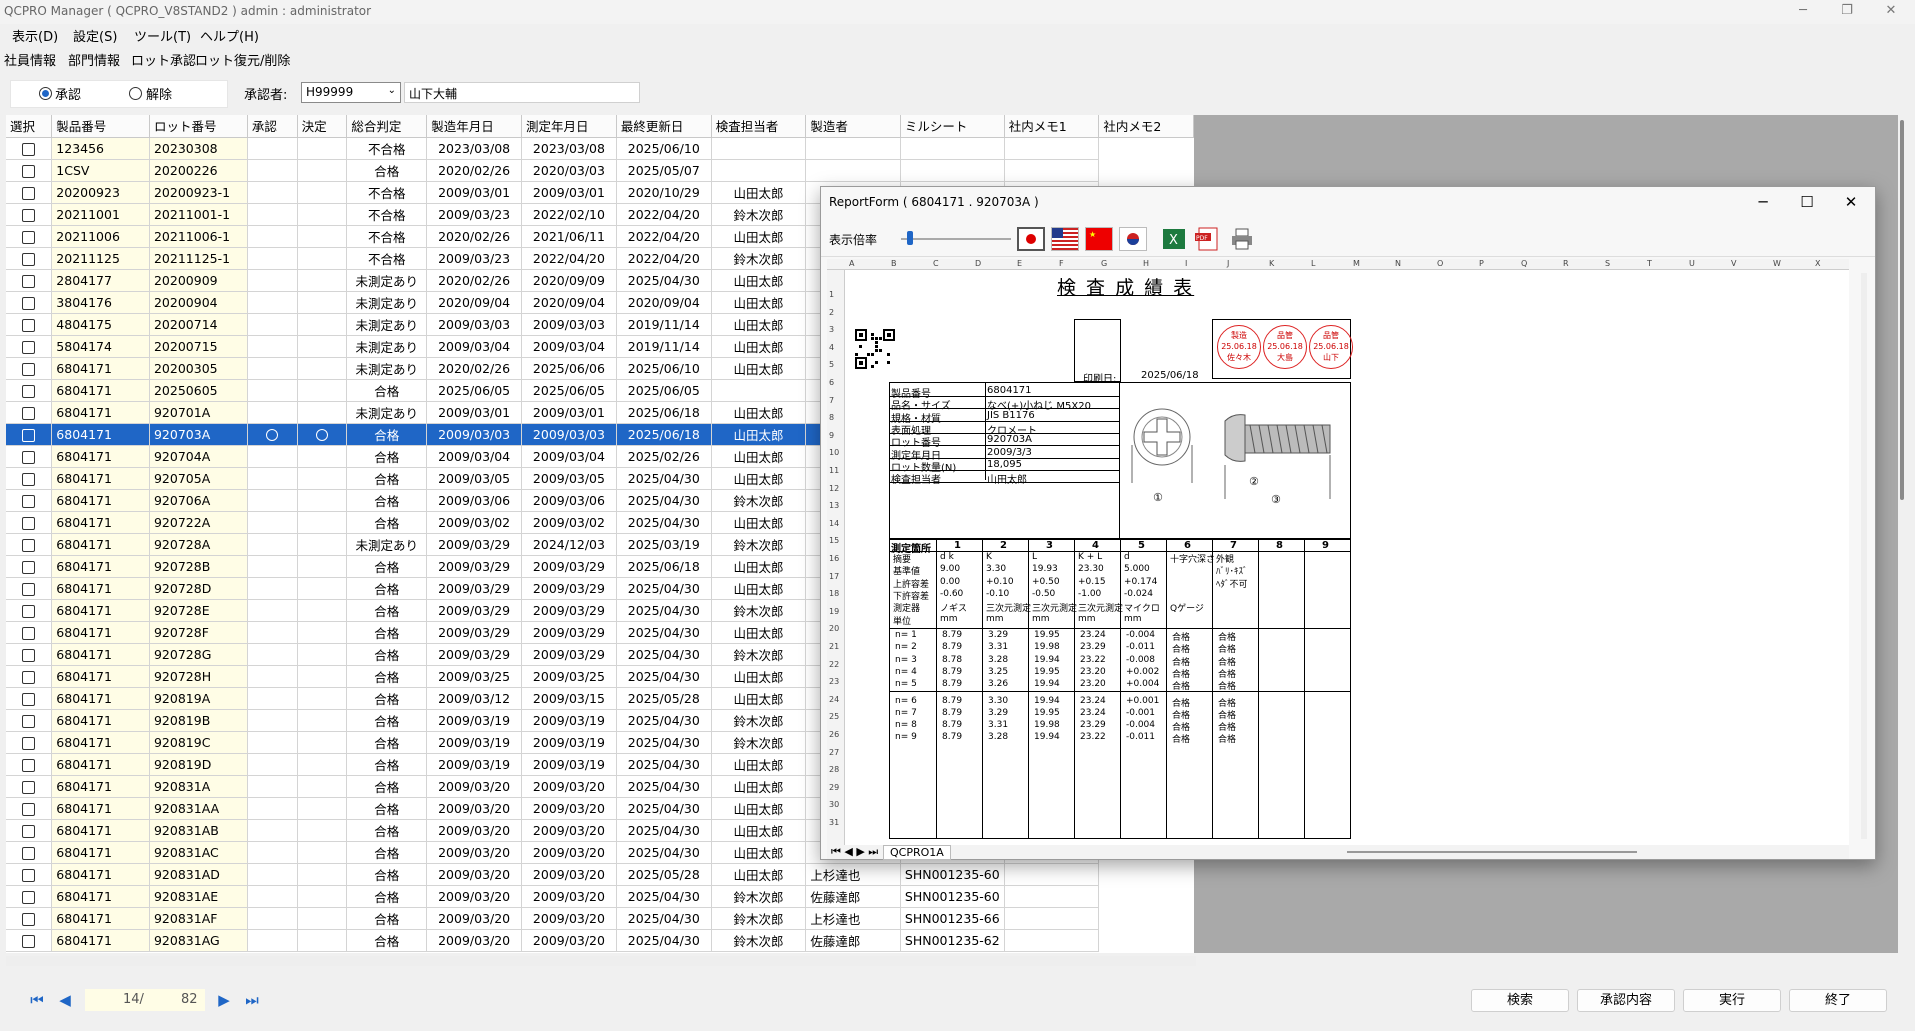  I want to click on table-cell: 2009/03/23, so click(474, 258).